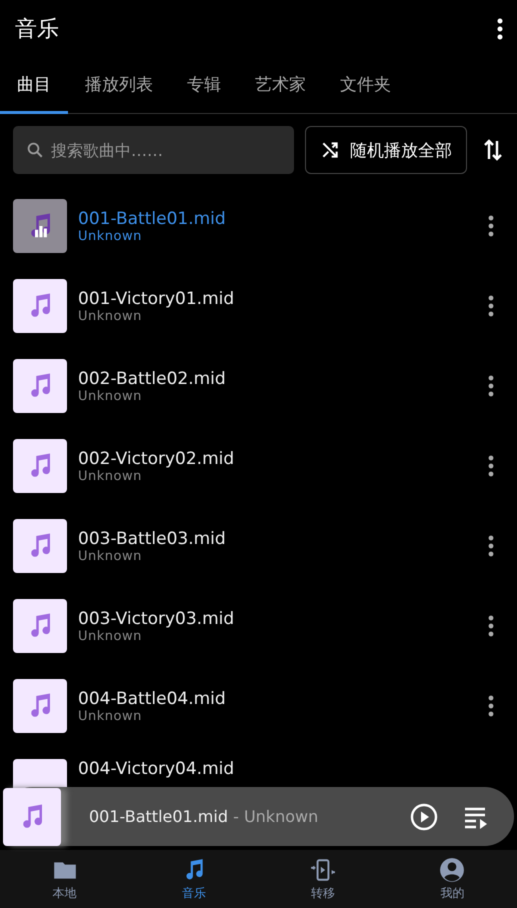 This screenshot has height=908, width=517. Describe the element at coordinates (283, 538) in the screenshot. I see `song-title: 003-Battle03.mid` at that location.